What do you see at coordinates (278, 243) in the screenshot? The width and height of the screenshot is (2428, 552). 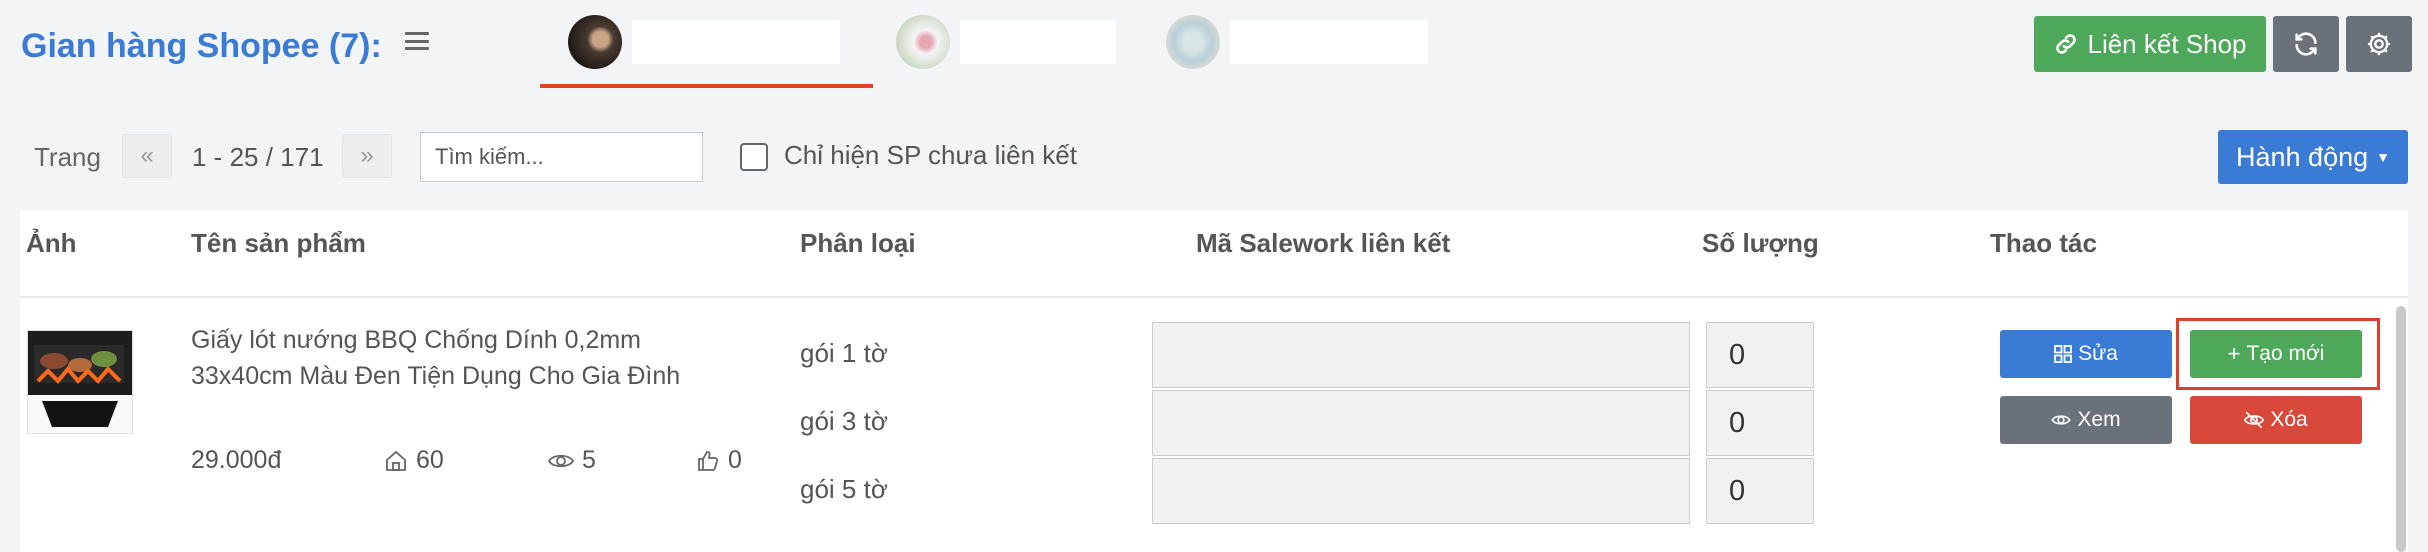 I see `header-product-name: Tên sản phẩm` at bounding box center [278, 243].